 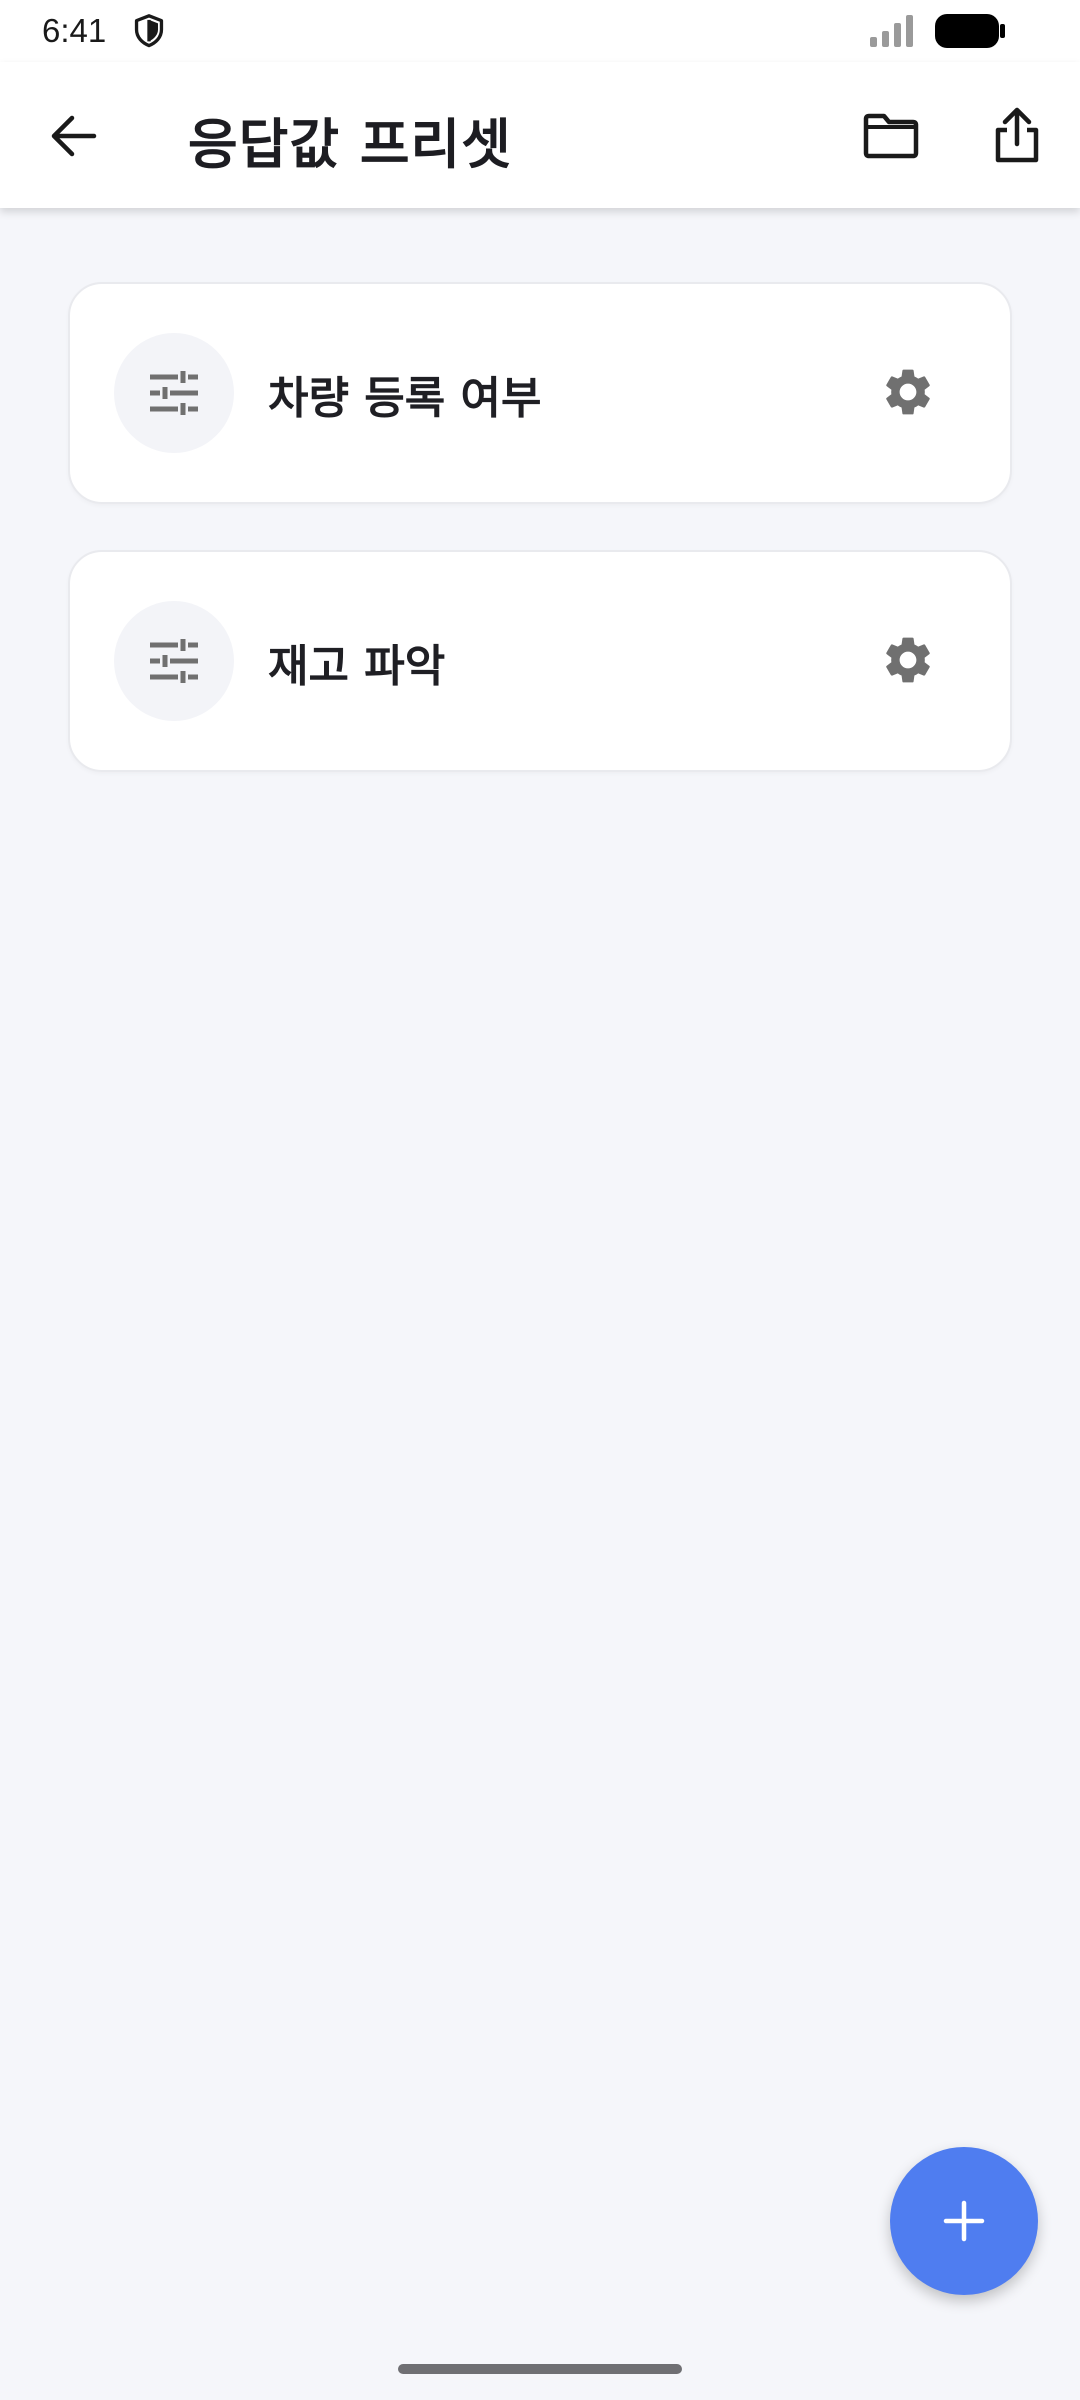 I want to click on folder-icon, so click(x=891, y=136).